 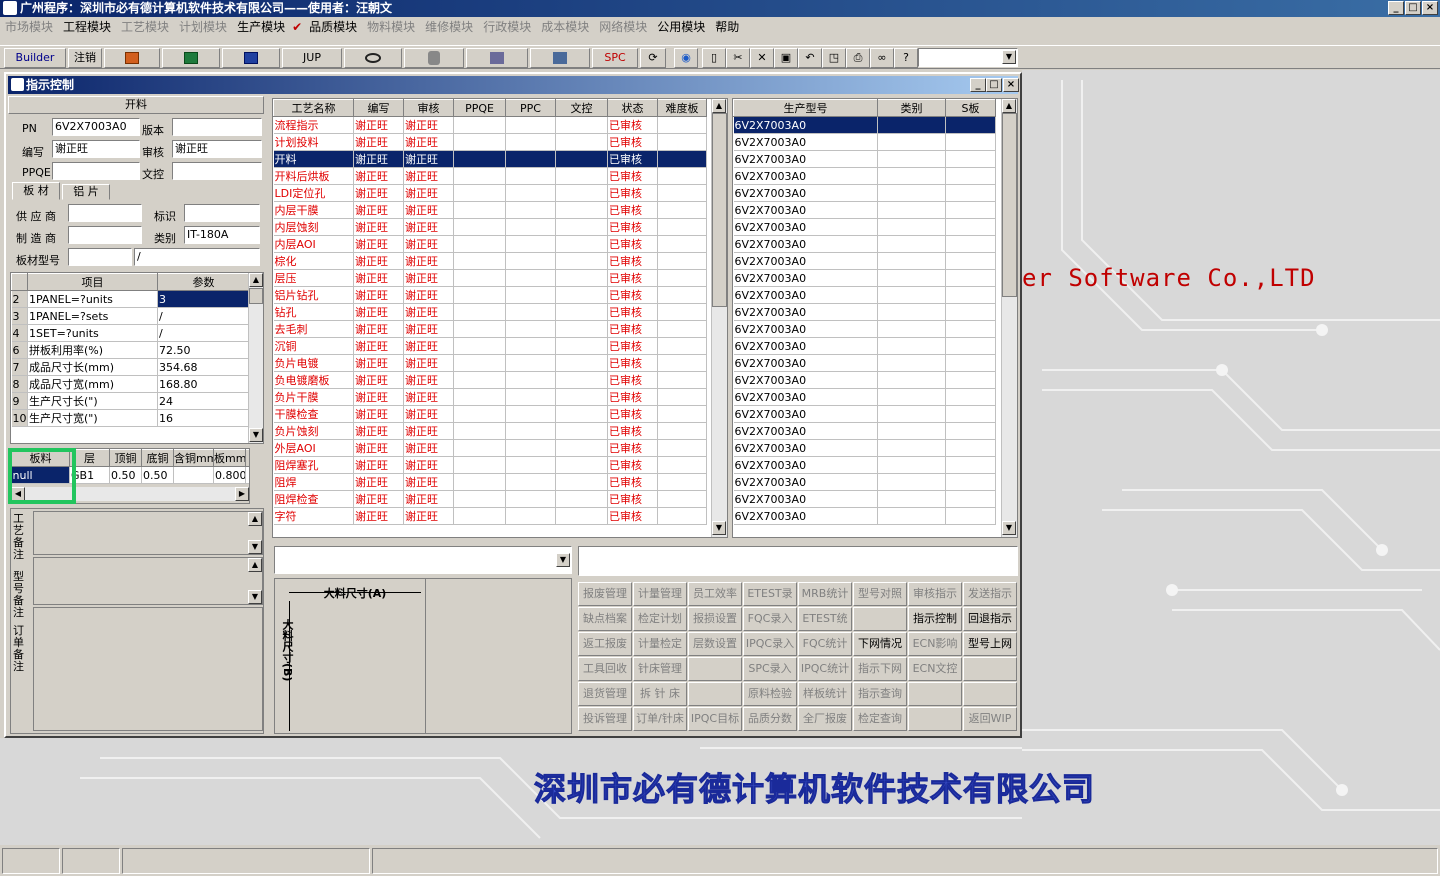 I want to click on menu-item-2: 工艺模块, so click(x=145, y=27).